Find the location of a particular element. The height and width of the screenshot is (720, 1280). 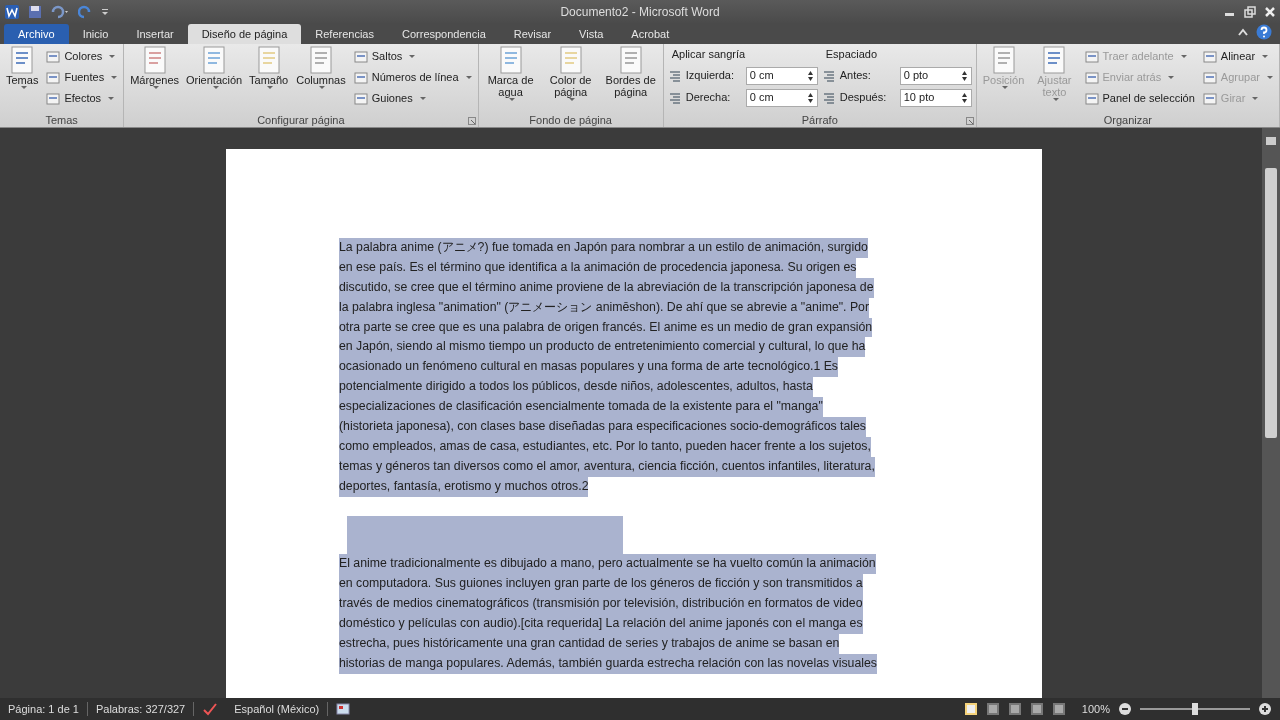

zoom-in-icon is located at coordinates (1265, 709).